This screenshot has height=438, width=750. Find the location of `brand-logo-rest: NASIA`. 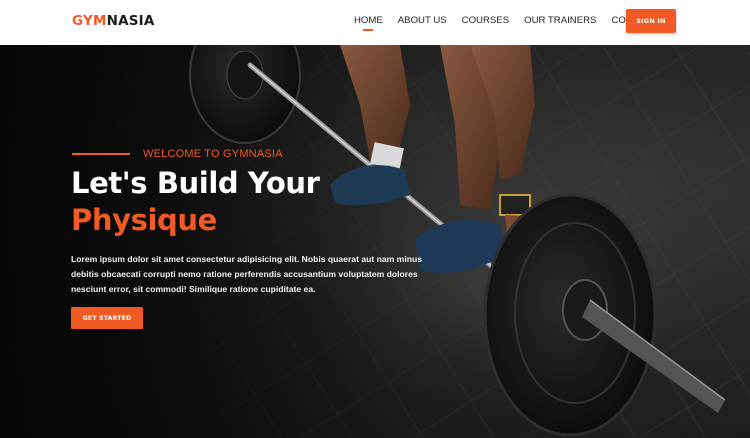

brand-logo-rest: NASIA is located at coordinates (130, 21).